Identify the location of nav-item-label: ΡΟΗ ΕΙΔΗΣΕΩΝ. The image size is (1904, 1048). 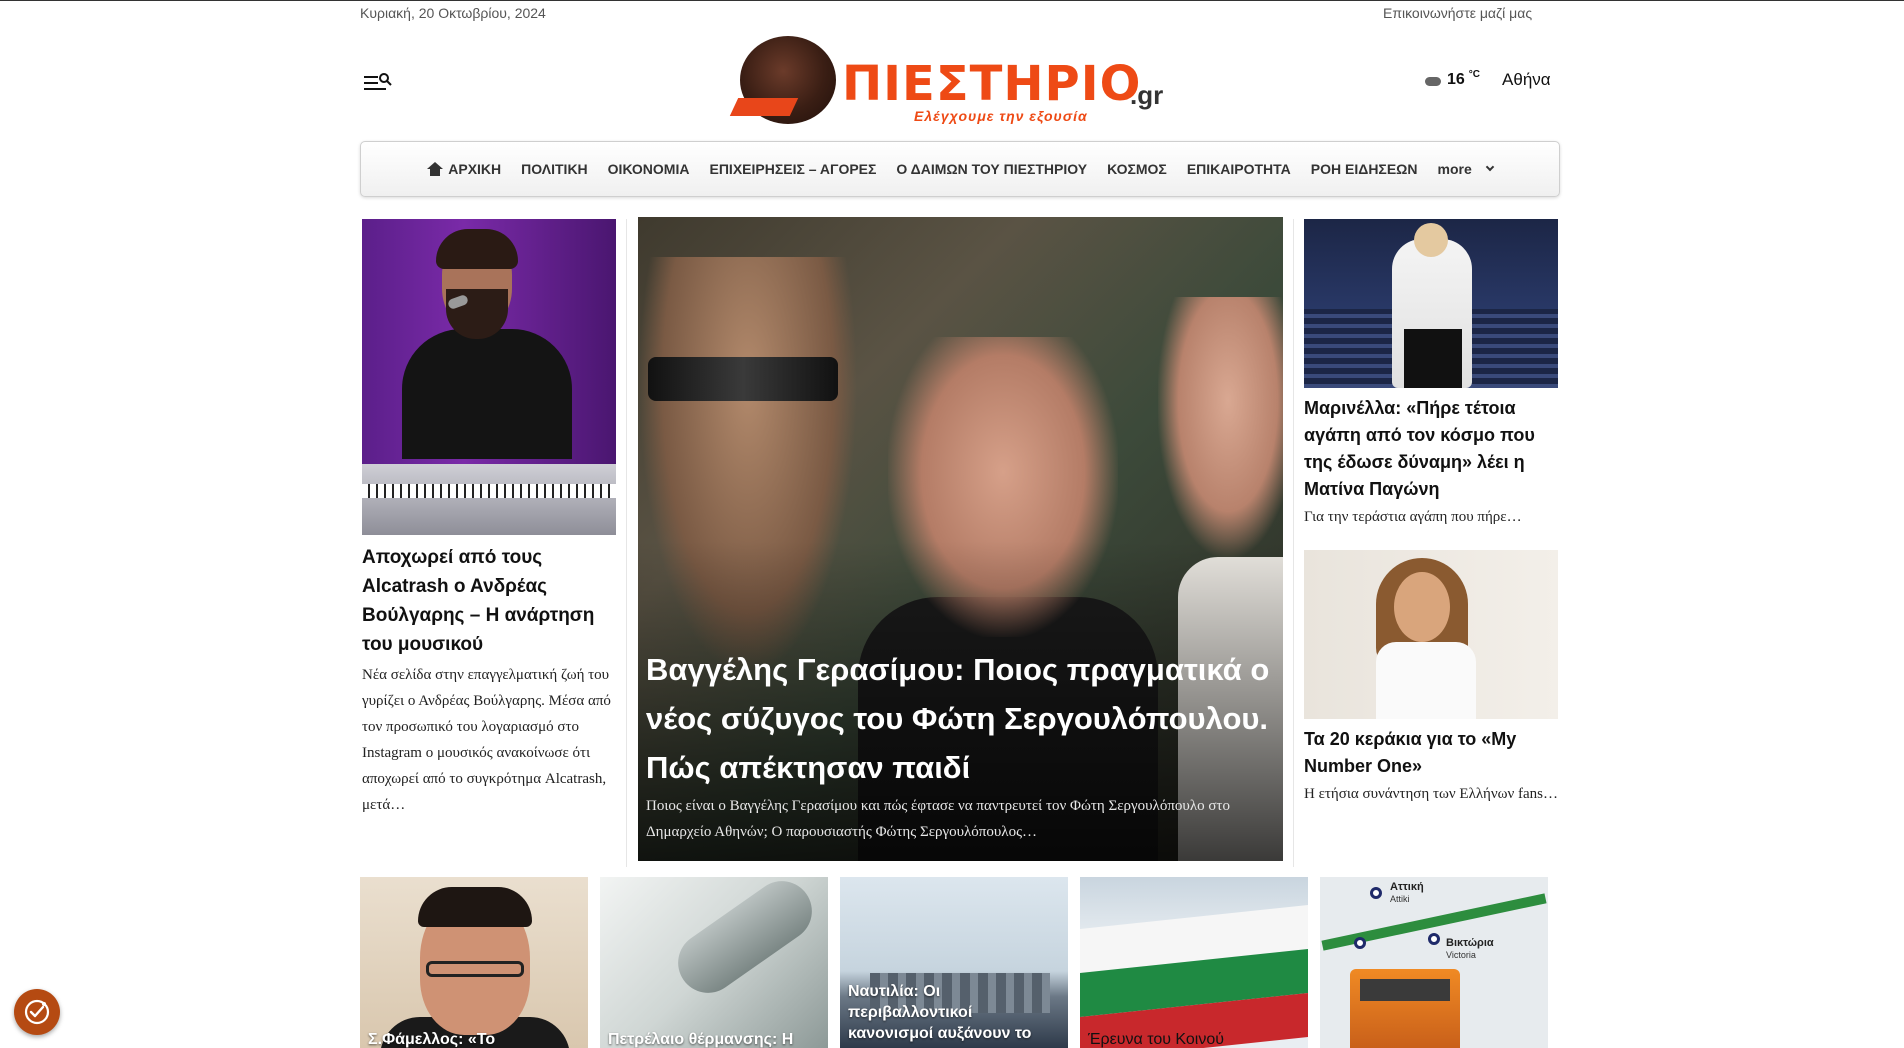
(1364, 169).